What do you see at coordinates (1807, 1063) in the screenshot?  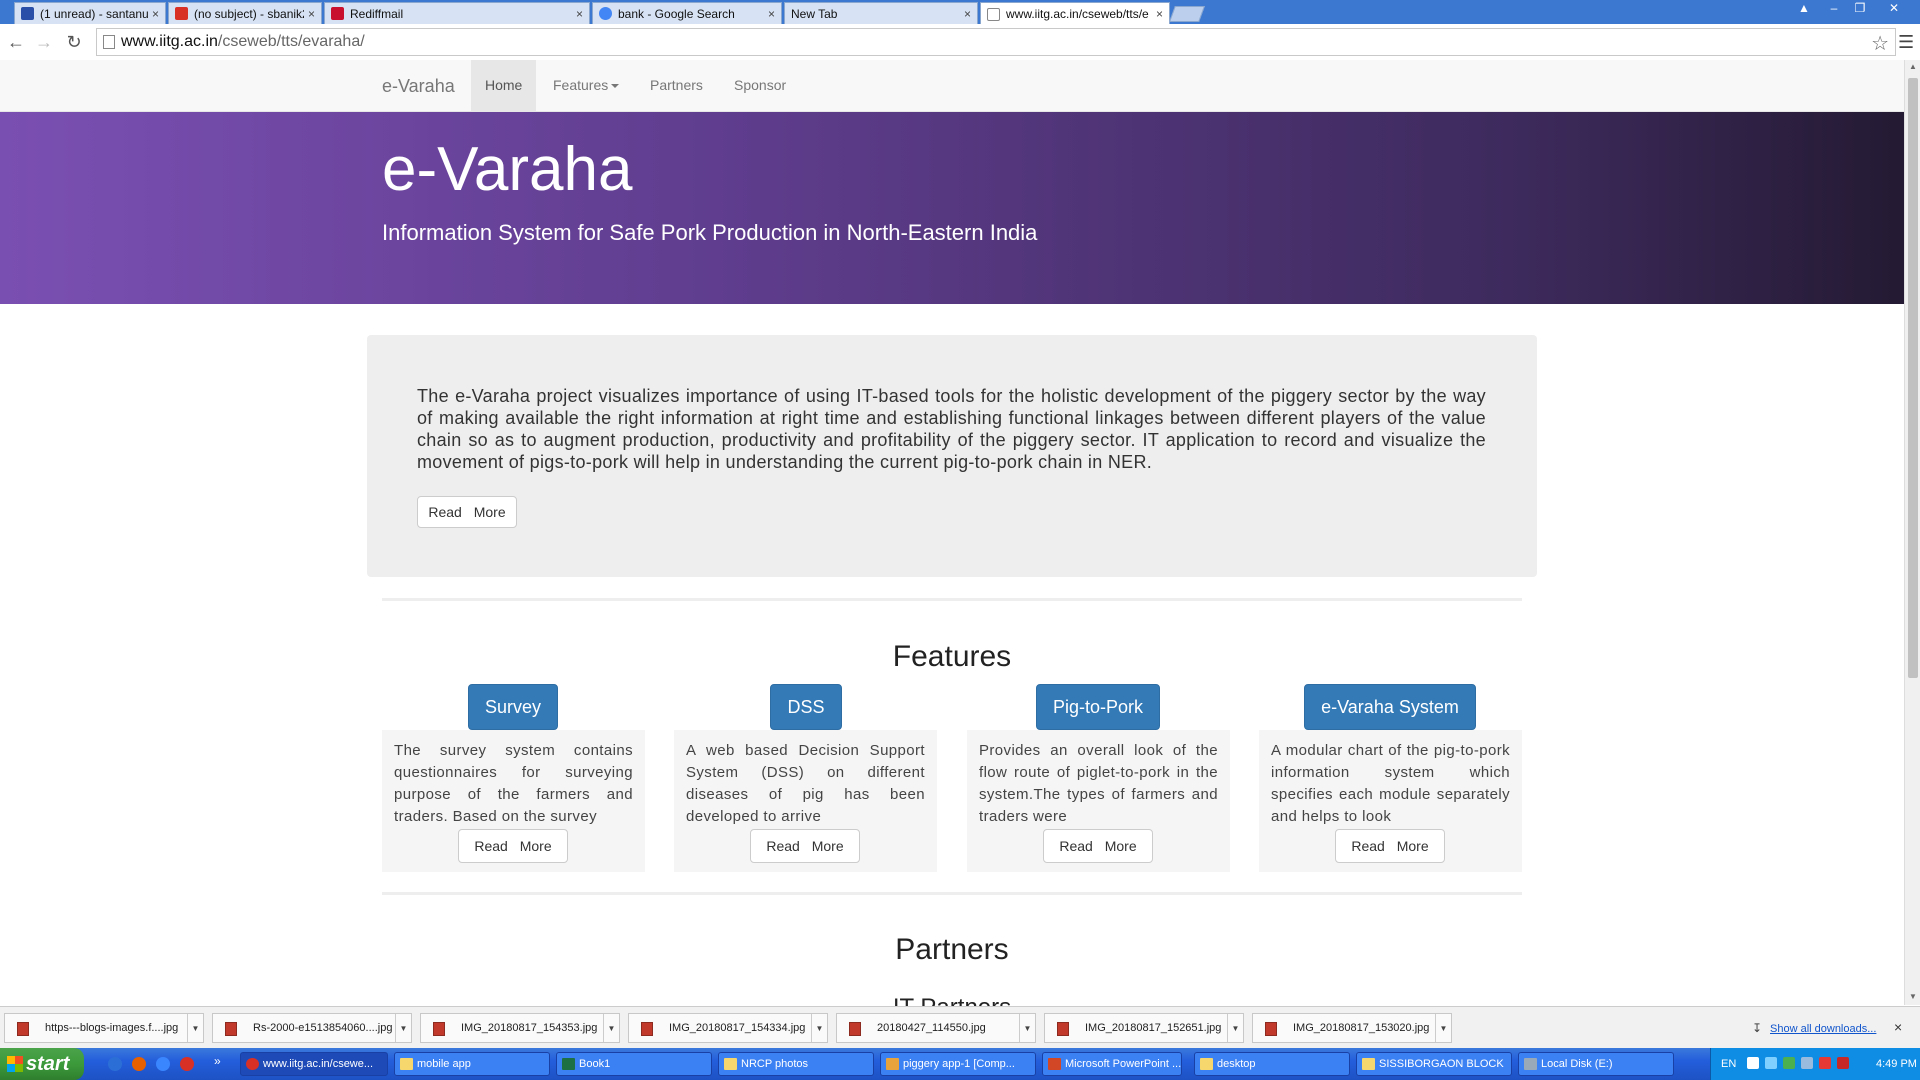 I see `monitor-icon` at bounding box center [1807, 1063].